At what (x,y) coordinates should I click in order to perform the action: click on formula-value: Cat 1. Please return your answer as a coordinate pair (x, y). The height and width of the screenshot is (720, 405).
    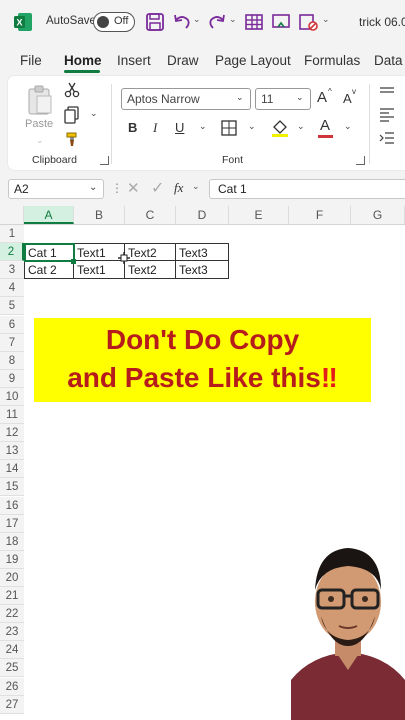
    Looking at the image, I should click on (232, 189).